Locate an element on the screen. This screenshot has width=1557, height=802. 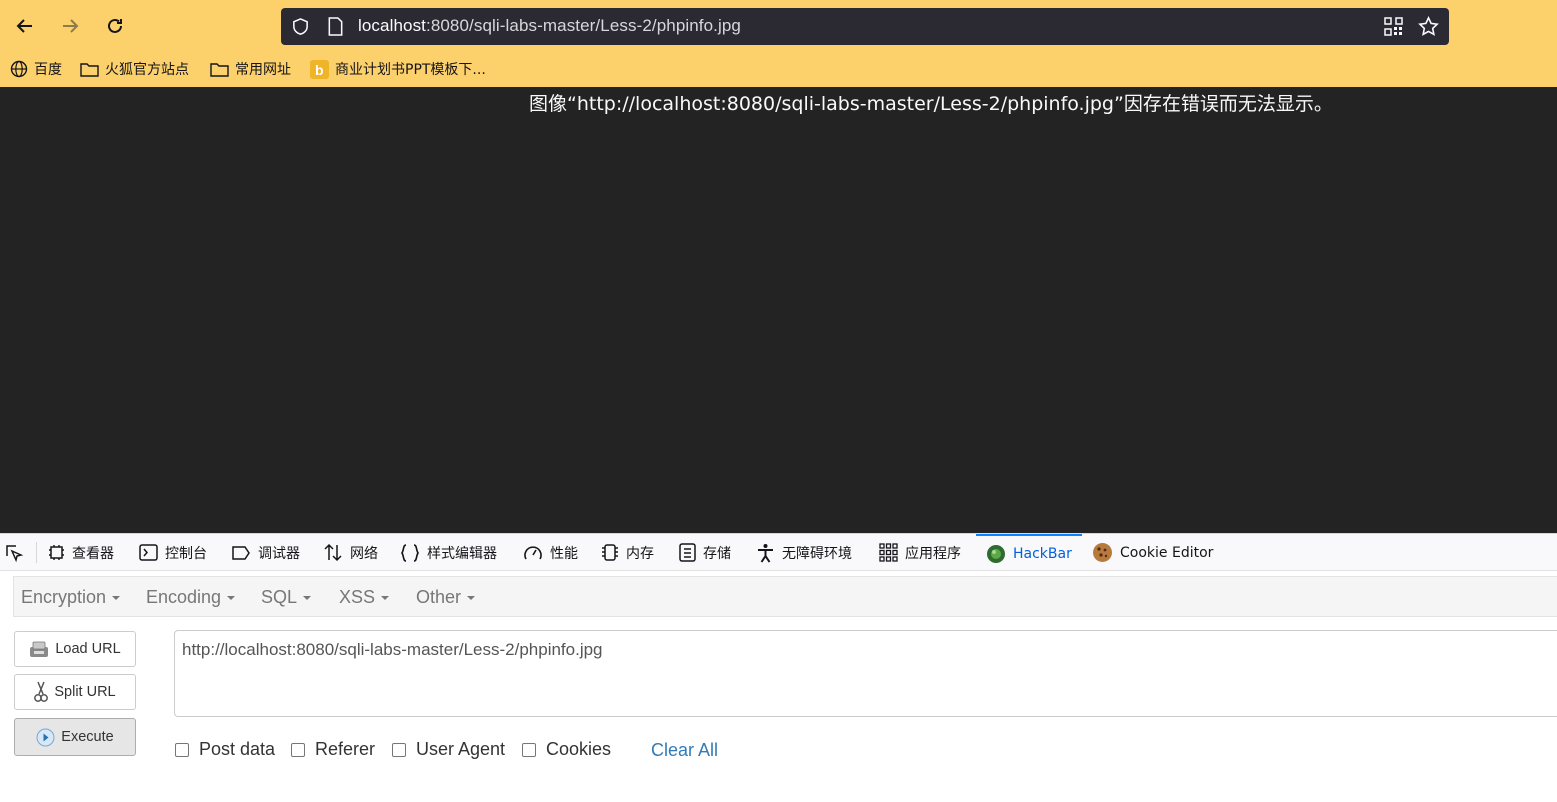
tab-cookie-editor: Cookie Editor is located at coordinates (1152, 552).